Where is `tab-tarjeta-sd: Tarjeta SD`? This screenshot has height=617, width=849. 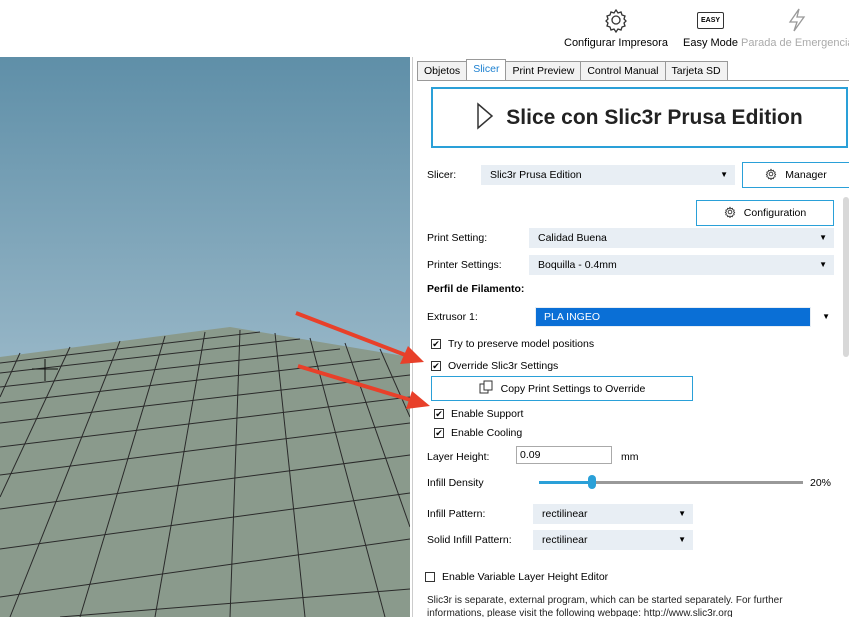
tab-tarjeta-sd: Tarjeta SD is located at coordinates (696, 70).